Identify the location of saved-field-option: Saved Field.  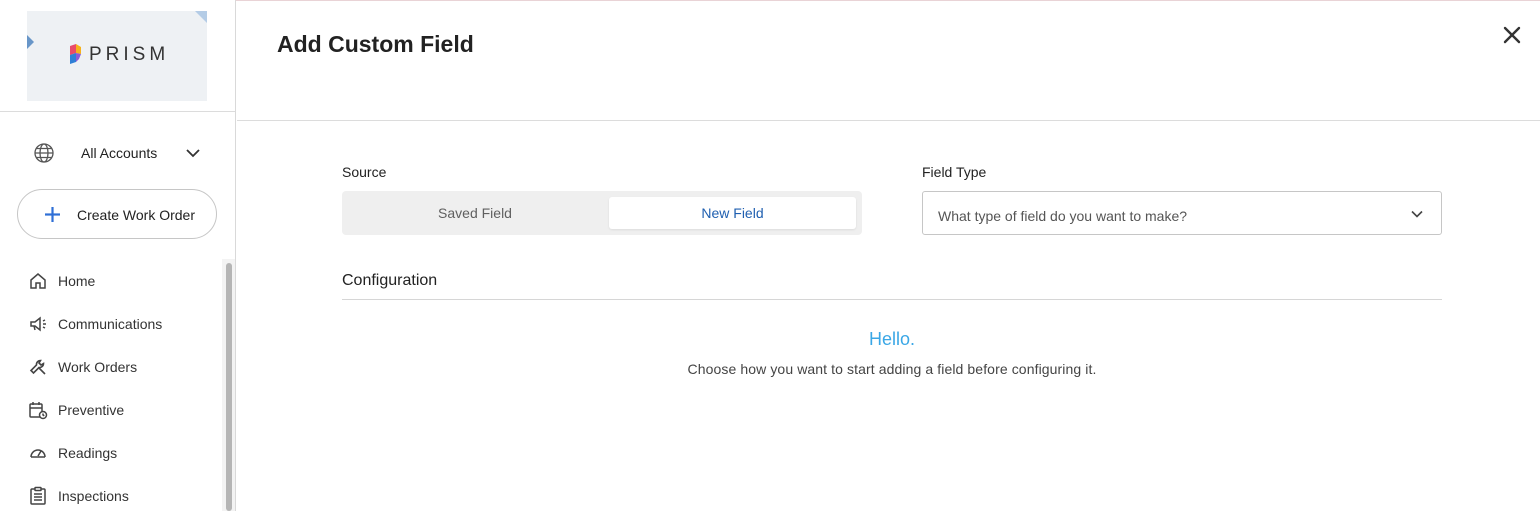
(475, 213).